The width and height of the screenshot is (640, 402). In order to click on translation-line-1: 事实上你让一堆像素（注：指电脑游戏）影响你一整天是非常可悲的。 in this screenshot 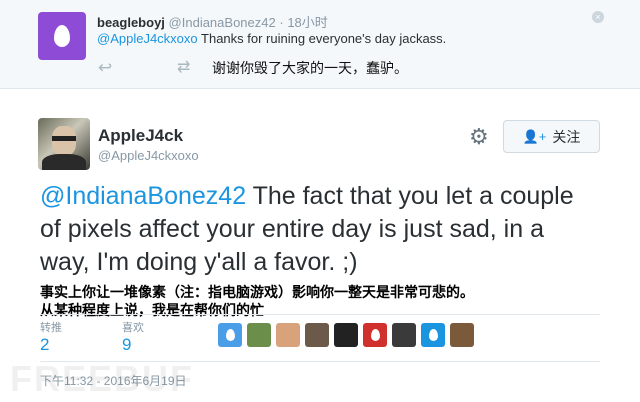, I will do `click(257, 292)`.